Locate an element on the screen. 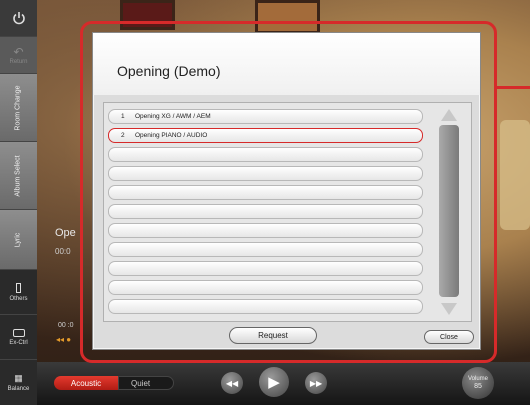 The height and width of the screenshot is (405, 530). bottom-bar: Acoustic Quiet ◀◀ ▶ ▶▶ Volume 85 is located at coordinates (283, 383).